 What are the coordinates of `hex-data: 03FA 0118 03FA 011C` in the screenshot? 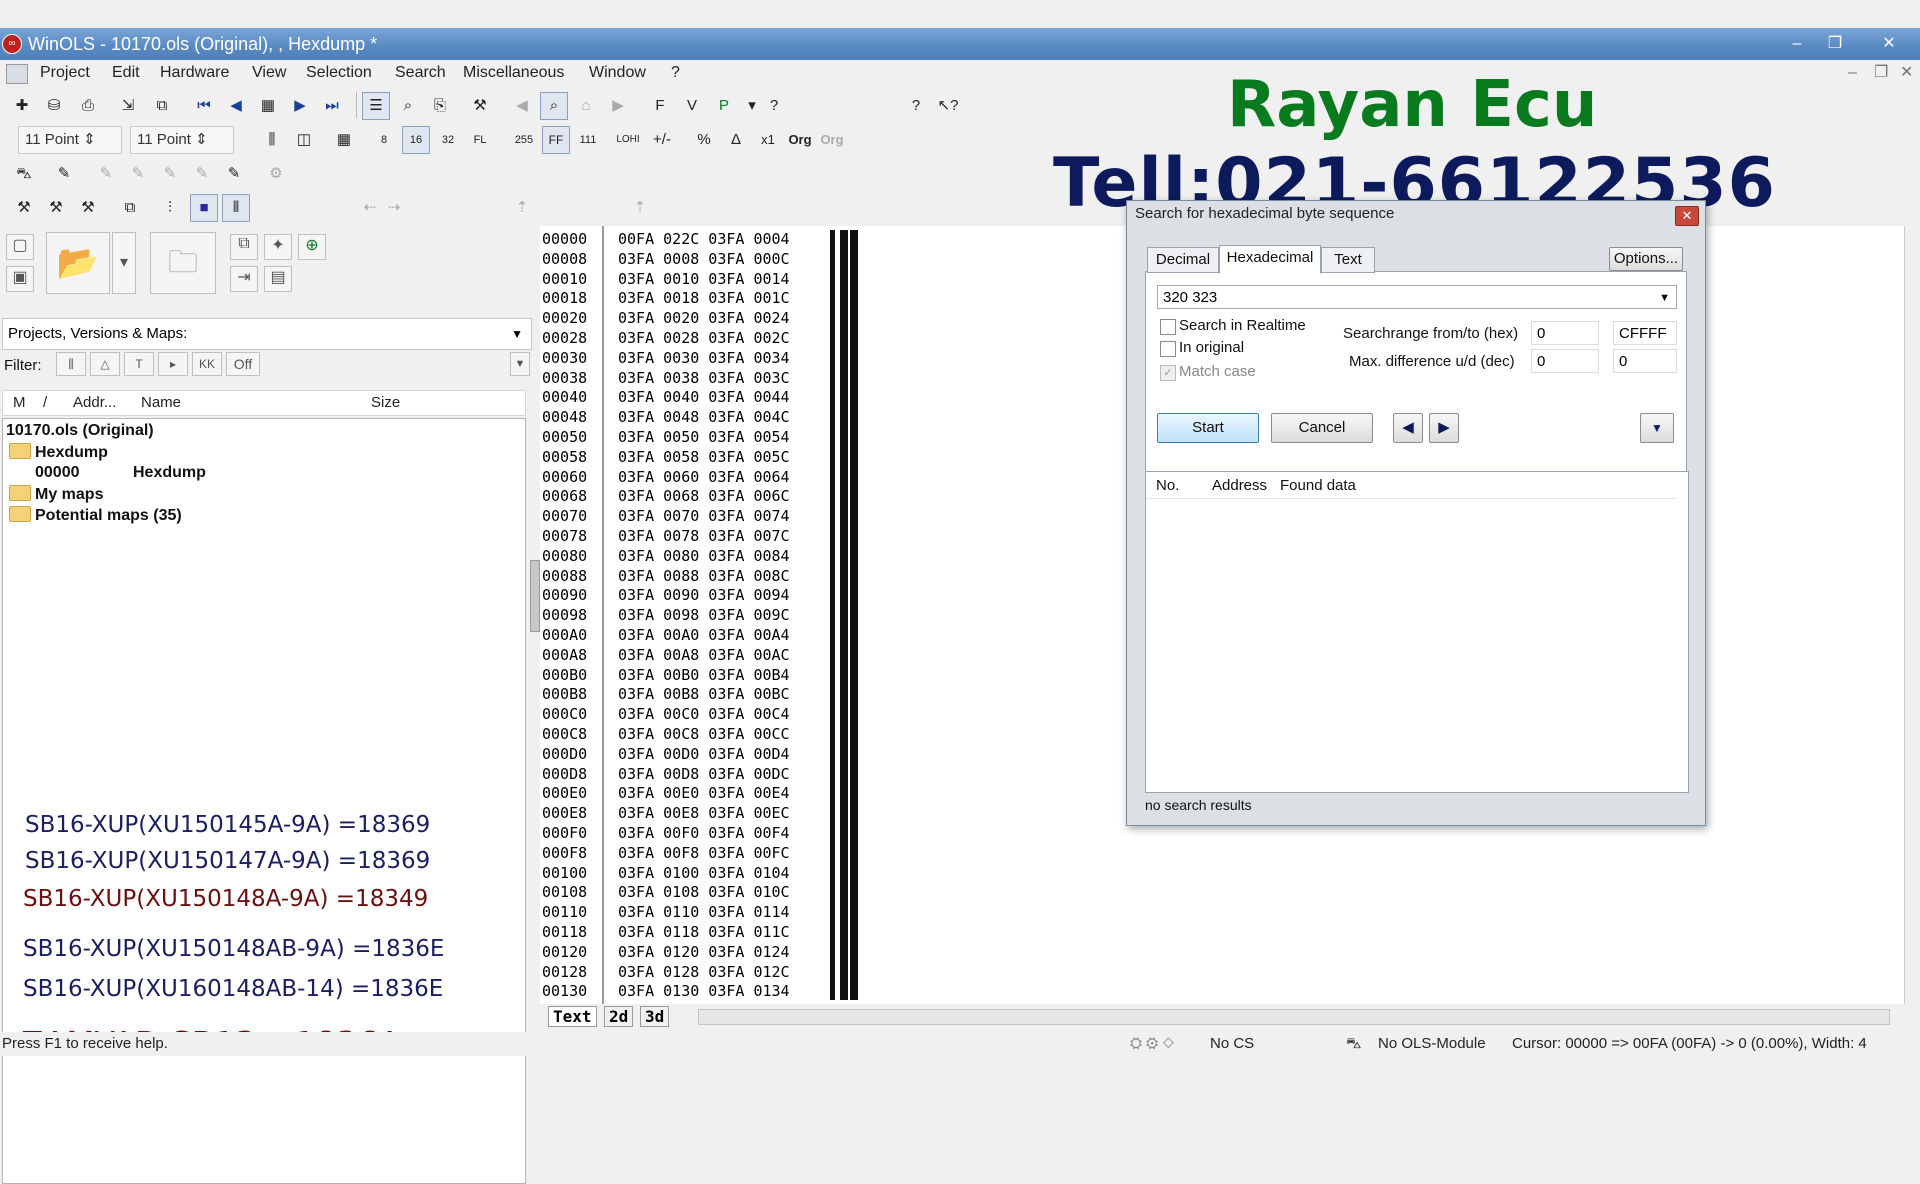 It's located at (704, 933).